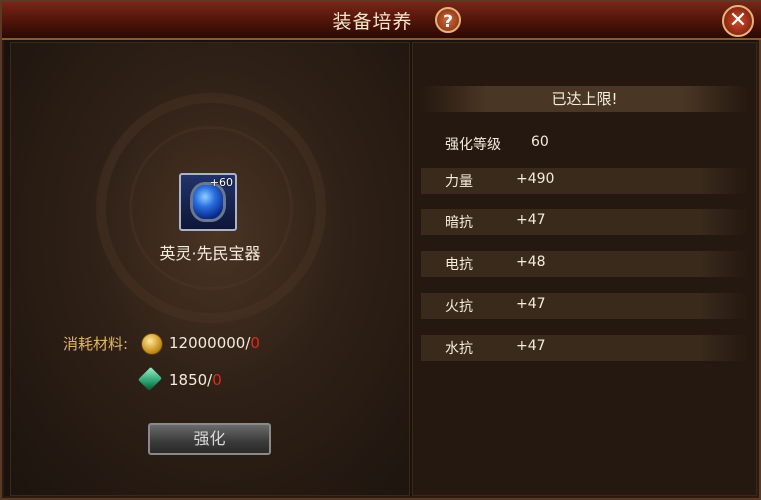 The height and width of the screenshot is (500, 761). Describe the element at coordinates (459, 307) in the screenshot. I see `stat-label: 火抗` at that location.